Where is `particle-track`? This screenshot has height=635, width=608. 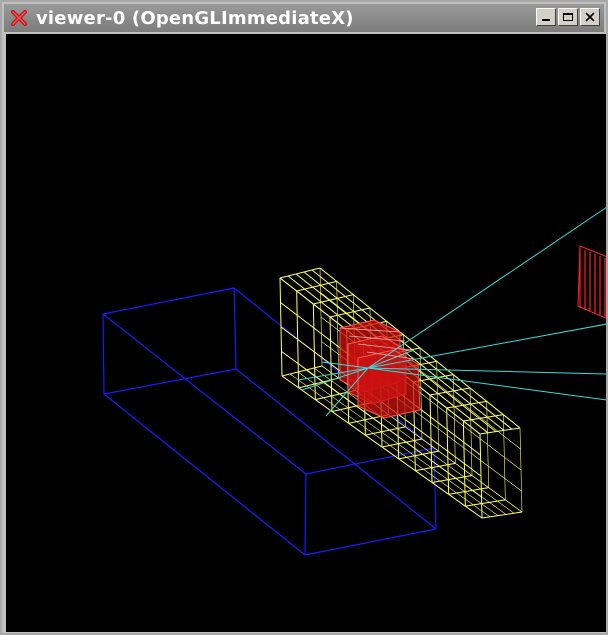 particle-track is located at coordinates (486, 288).